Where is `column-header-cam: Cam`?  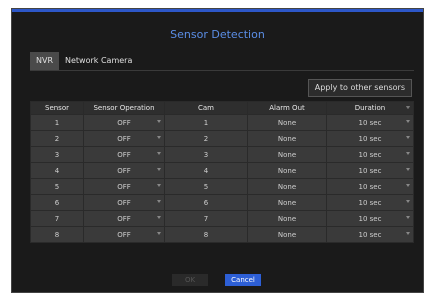 column-header-cam: Cam is located at coordinates (287, 108).